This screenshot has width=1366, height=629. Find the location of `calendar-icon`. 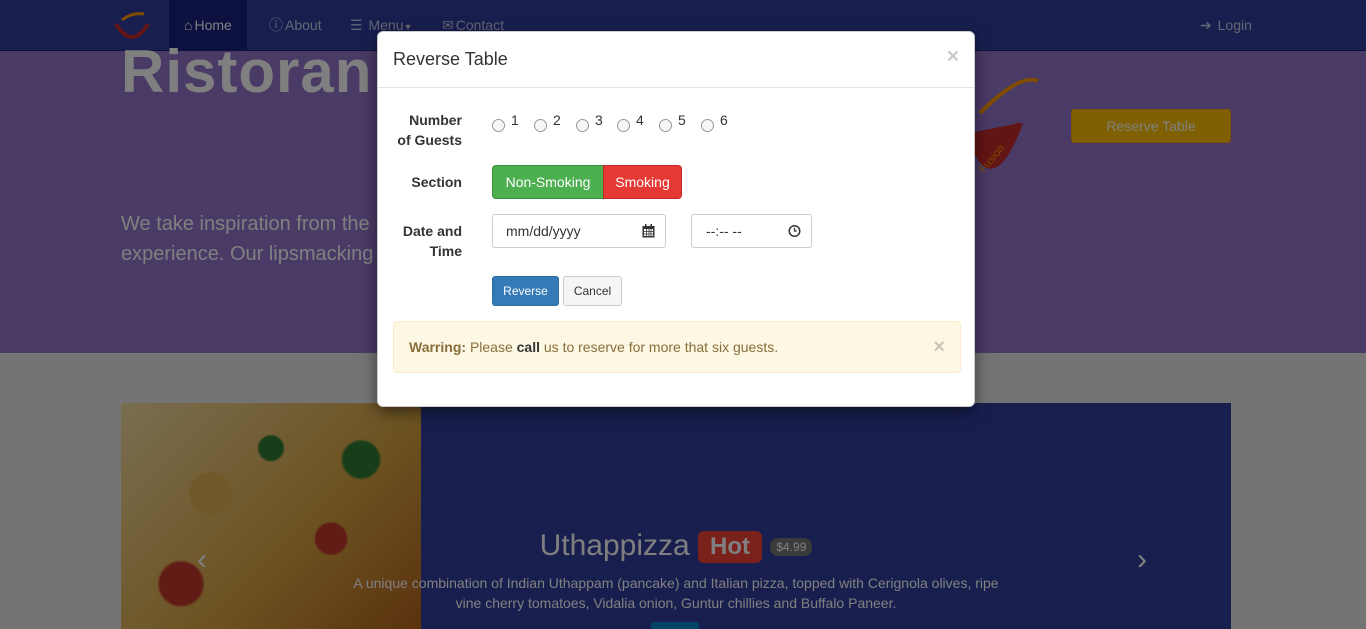

calendar-icon is located at coordinates (648, 231).